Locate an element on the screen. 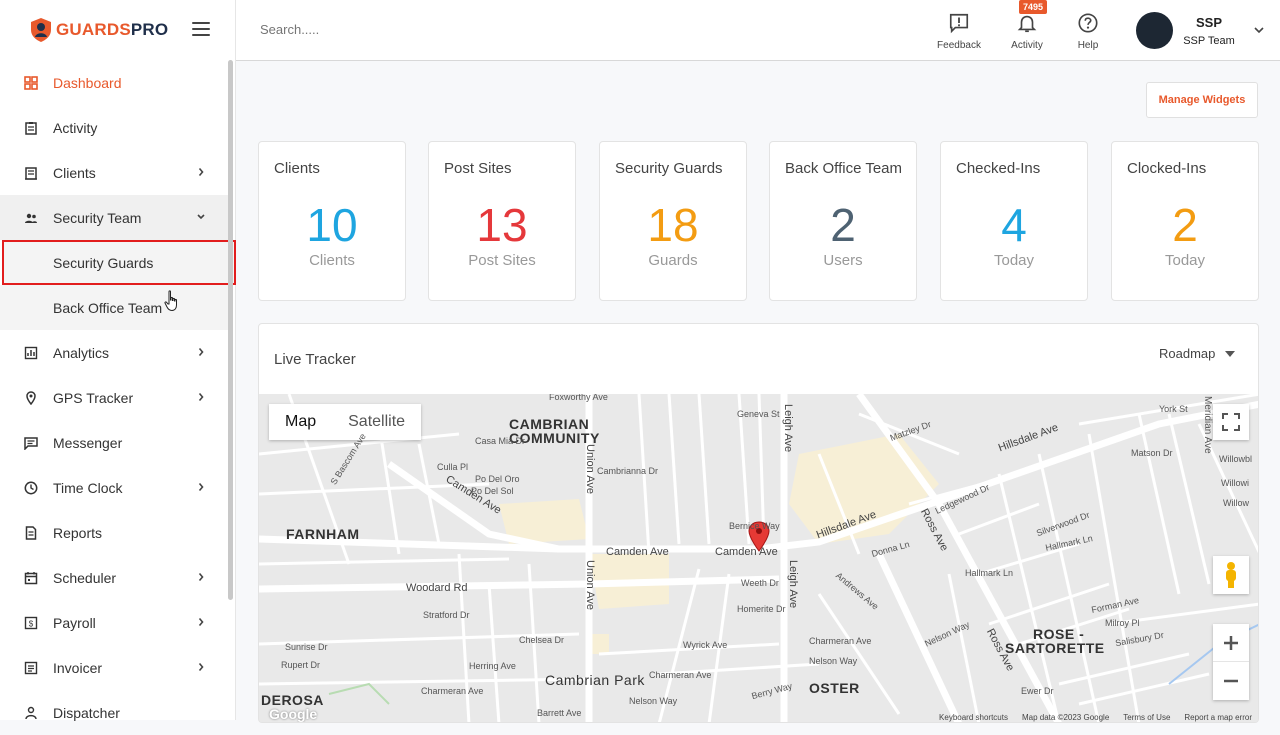 This screenshot has width=1280, height=735. map-label-street: Union Ave is located at coordinates (590, 469).